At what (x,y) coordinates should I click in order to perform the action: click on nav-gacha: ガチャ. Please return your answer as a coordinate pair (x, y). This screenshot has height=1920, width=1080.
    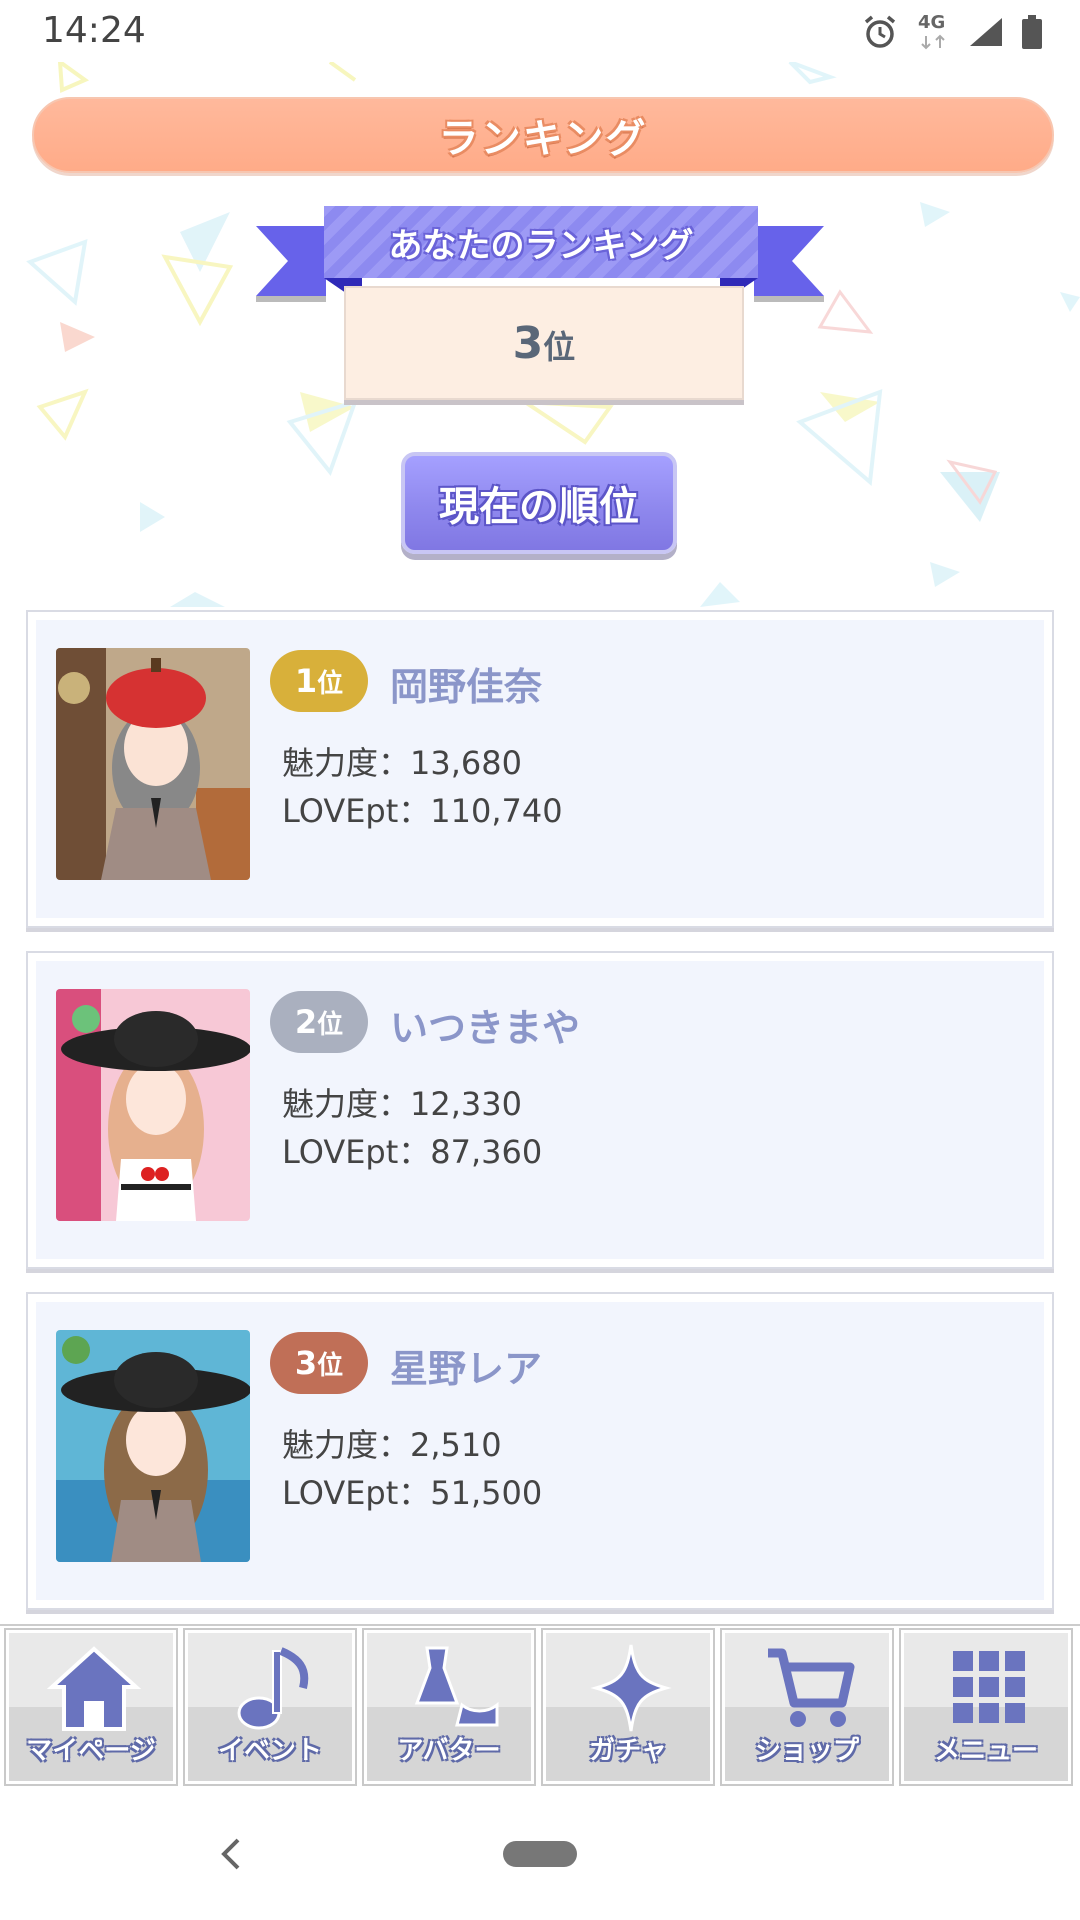
    Looking at the image, I should click on (628, 1707).